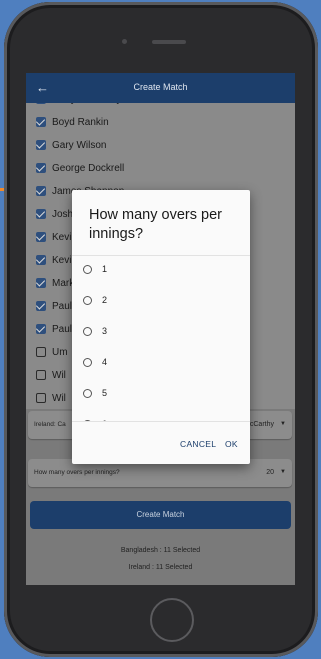 The image size is (321, 659). What do you see at coordinates (270, 472) in the screenshot?
I see `overs-select-value: 20` at bounding box center [270, 472].